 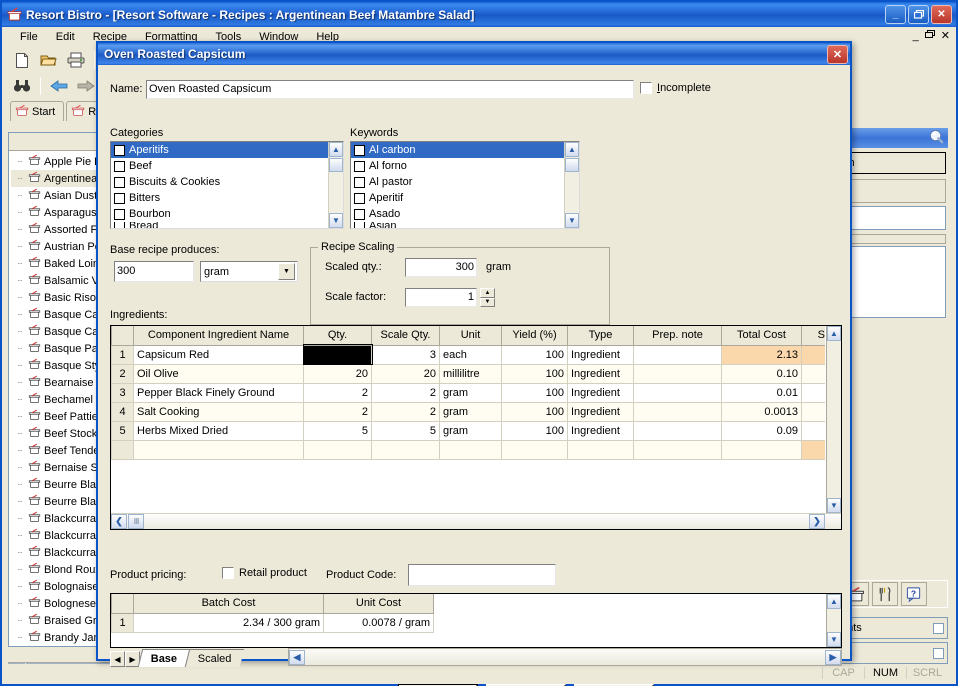 What do you see at coordinates (534, 336) in the screenshot?
I see `col-yield: Yield (%)` at bounding box center [534, 336].